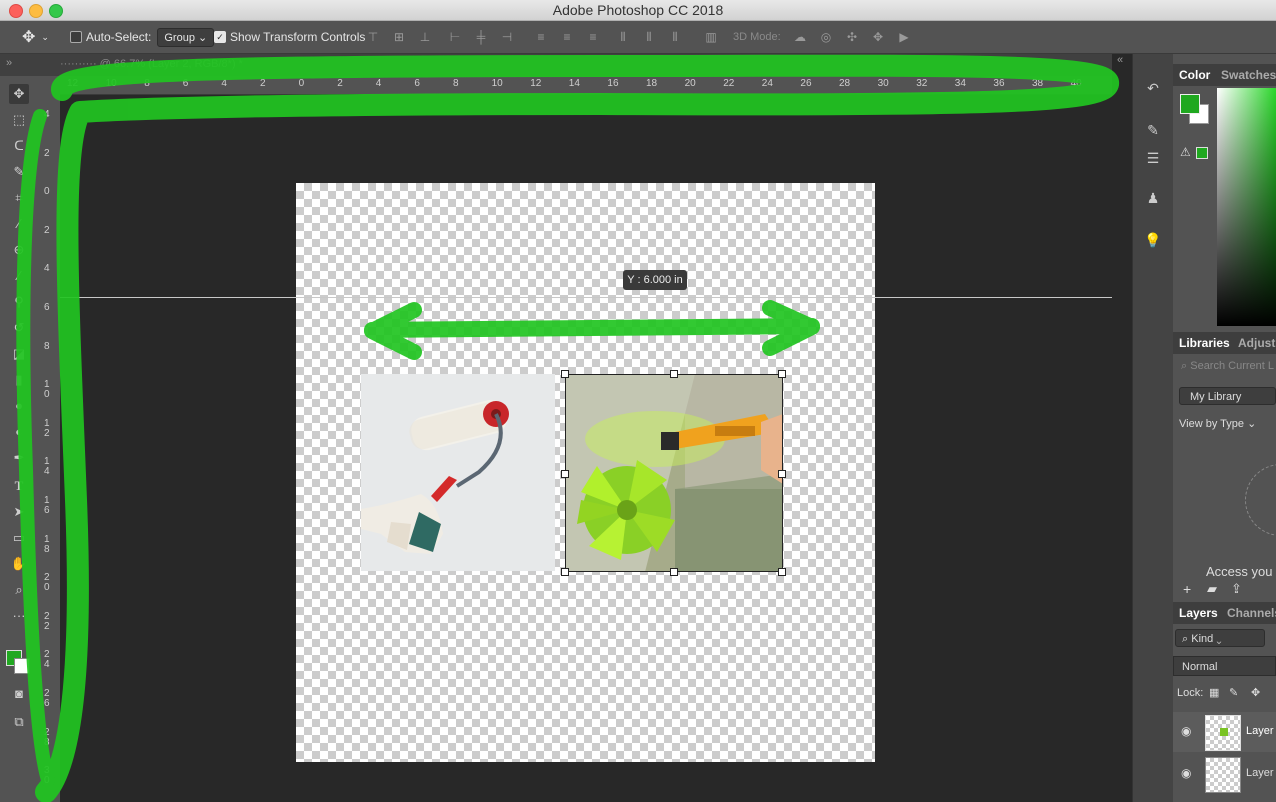 The height and width of the screenshot is (802, 1276). I want to click on tab-channels: Channels, so click(1251, 613).